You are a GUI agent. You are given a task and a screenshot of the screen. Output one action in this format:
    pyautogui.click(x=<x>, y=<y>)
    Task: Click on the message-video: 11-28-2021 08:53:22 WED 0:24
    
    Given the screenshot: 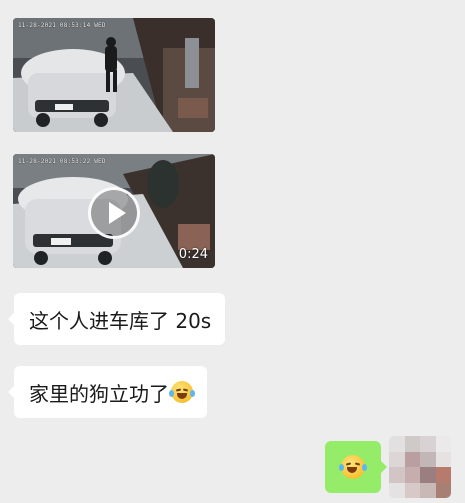 What is the action you would take?
    pyautogui.click(x=114, y=211)
    